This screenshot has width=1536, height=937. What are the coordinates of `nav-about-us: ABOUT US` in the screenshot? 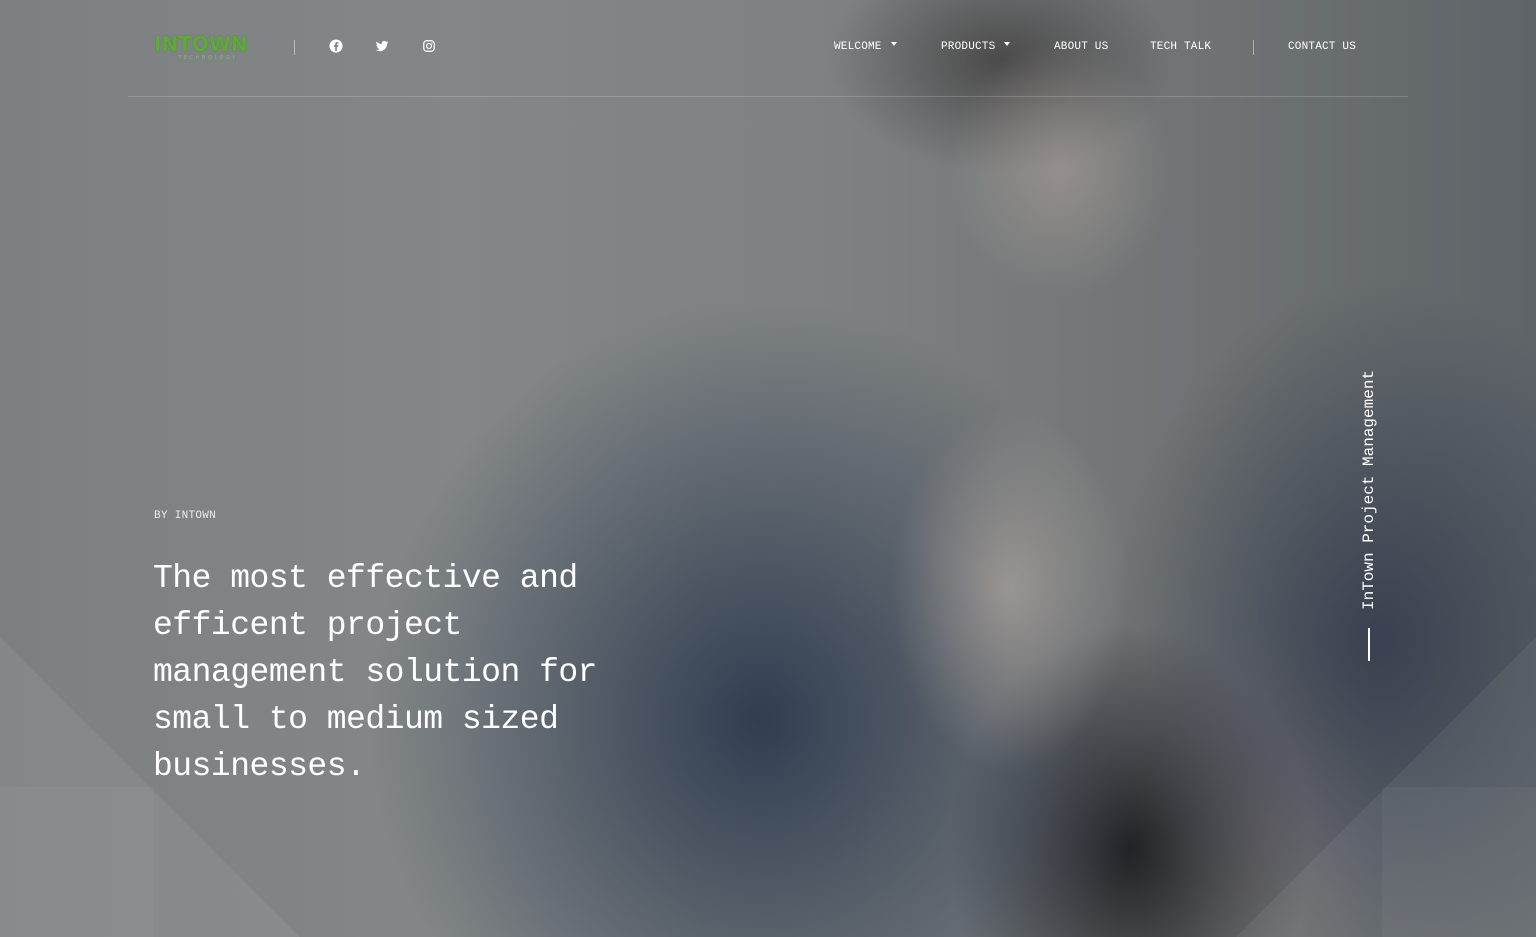 It's located at (1081, 47).